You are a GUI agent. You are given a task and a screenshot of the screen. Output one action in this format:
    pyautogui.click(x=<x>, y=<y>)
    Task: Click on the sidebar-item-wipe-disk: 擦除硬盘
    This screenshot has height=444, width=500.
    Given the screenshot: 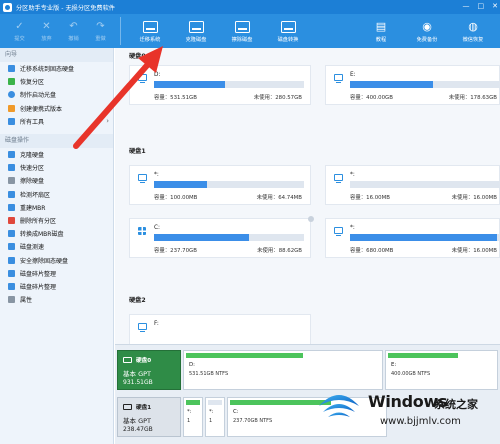 What is the action you would take?
    pyautogui.click(x=56, y=180)
    